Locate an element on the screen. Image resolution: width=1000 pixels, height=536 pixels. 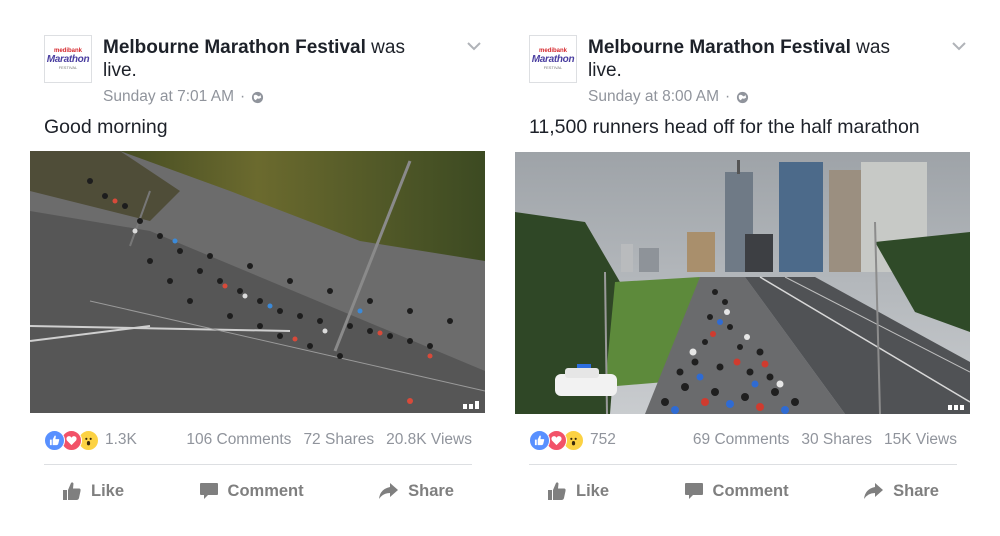
engagement-counts: 69 Comments 30 Shares 15K Views is located at coordinates (825, 440).